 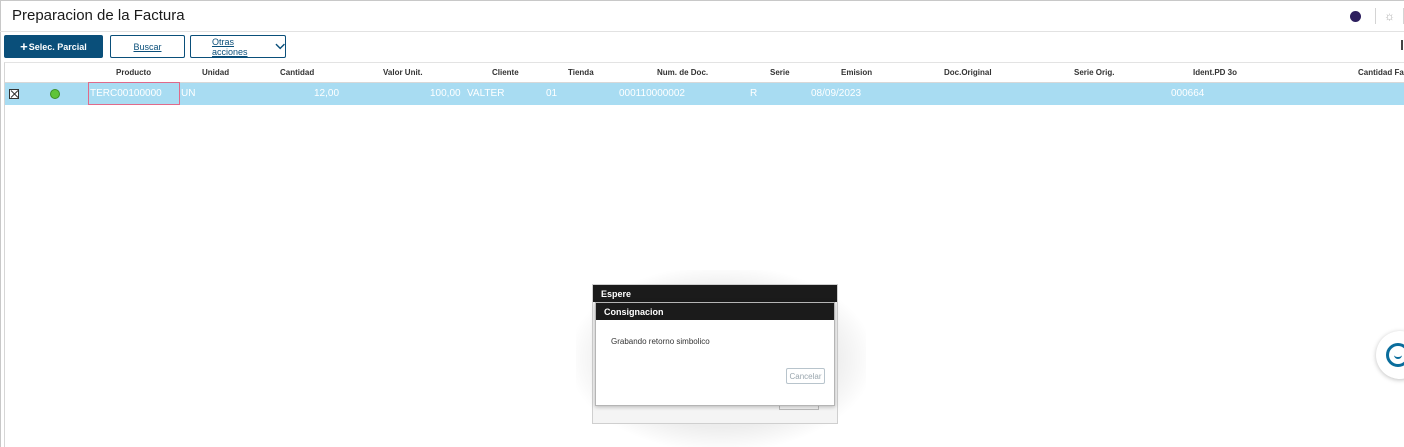 I want to click on cell-tienda: 01, so click(x=552, y=93).